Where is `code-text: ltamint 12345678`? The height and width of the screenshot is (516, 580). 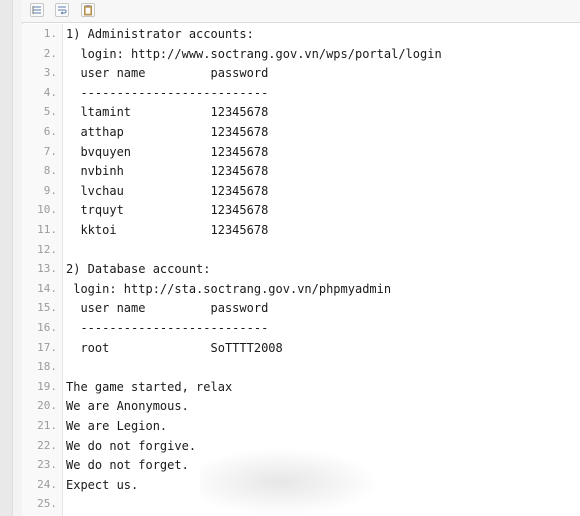
code-text: ltamint 12345678 is located at coordinates (167, 112).